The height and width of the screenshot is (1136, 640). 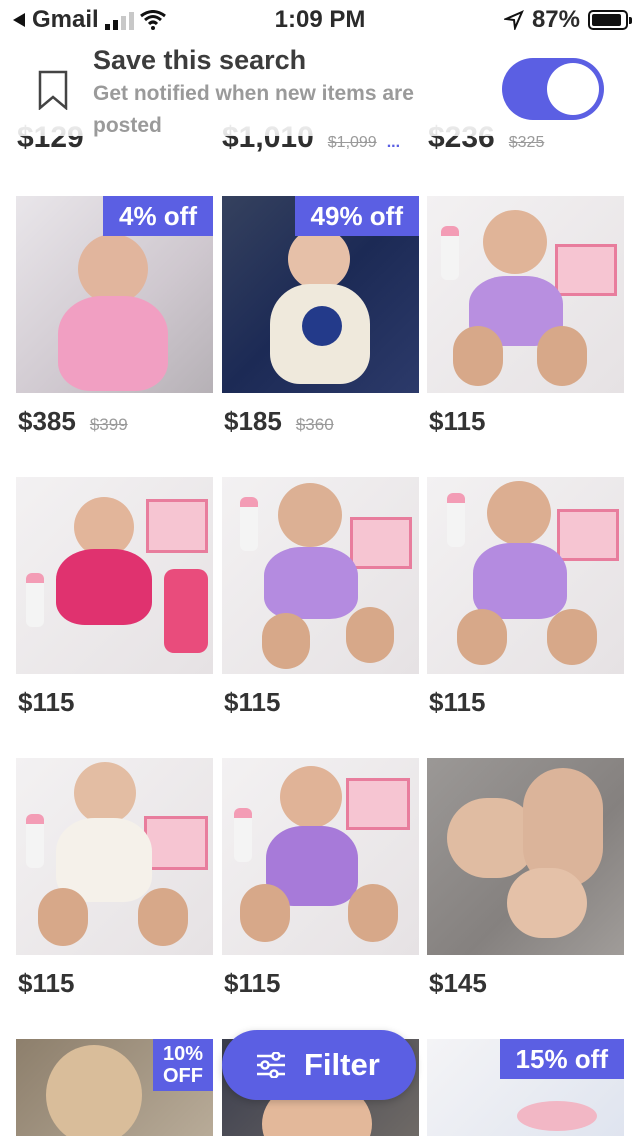 I want to click on plush-toy, so click(x=322, y=326).